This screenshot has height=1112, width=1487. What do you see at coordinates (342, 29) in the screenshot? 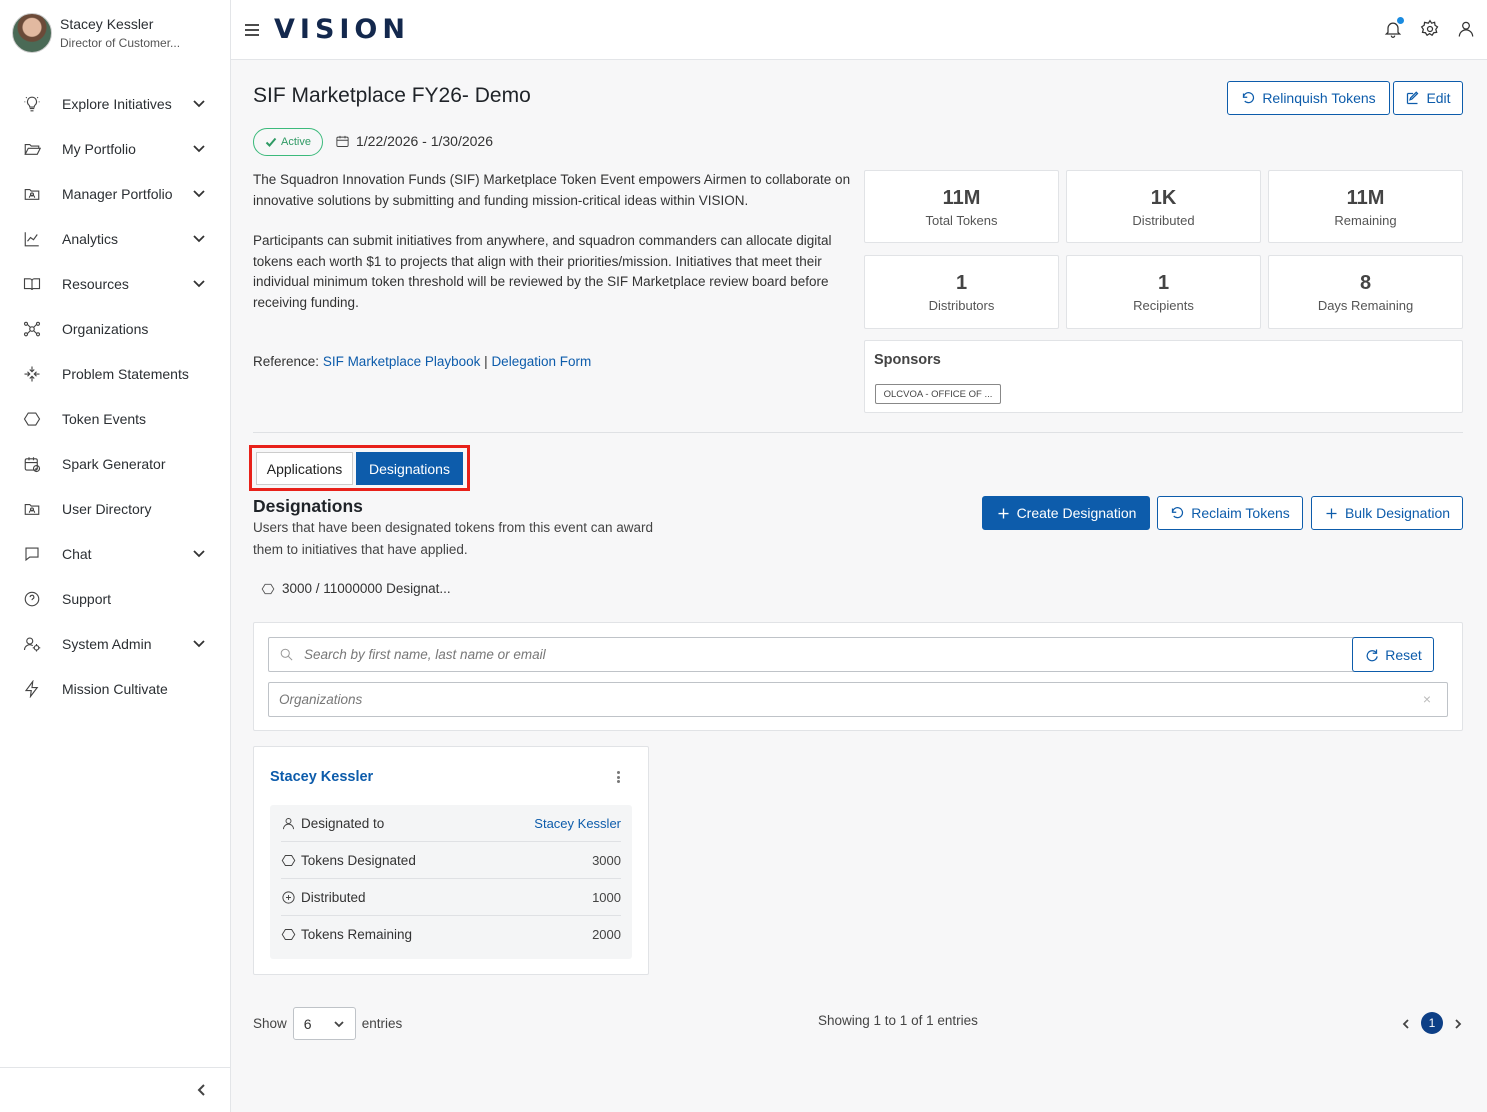
I see `app-logo: VISION` at bounding box center [342, 29].